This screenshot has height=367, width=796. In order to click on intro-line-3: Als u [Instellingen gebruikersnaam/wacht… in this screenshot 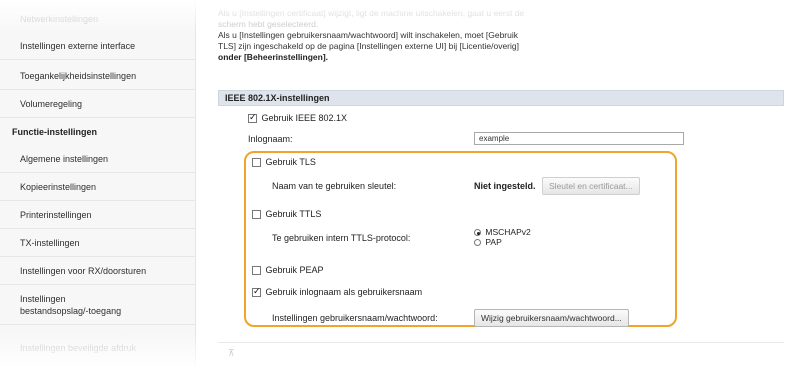, I will do `click(368, 35)`.